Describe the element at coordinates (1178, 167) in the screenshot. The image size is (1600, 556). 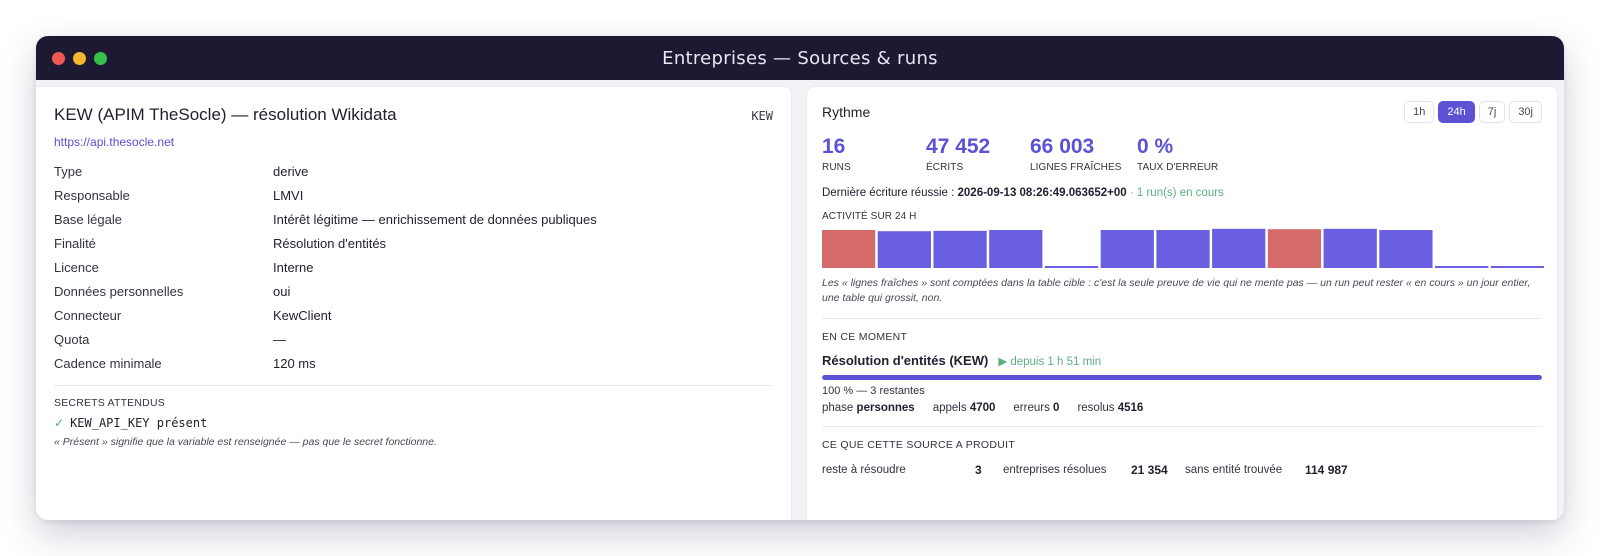
I see `stat-label: TAUX D'ERREUR` at that location.